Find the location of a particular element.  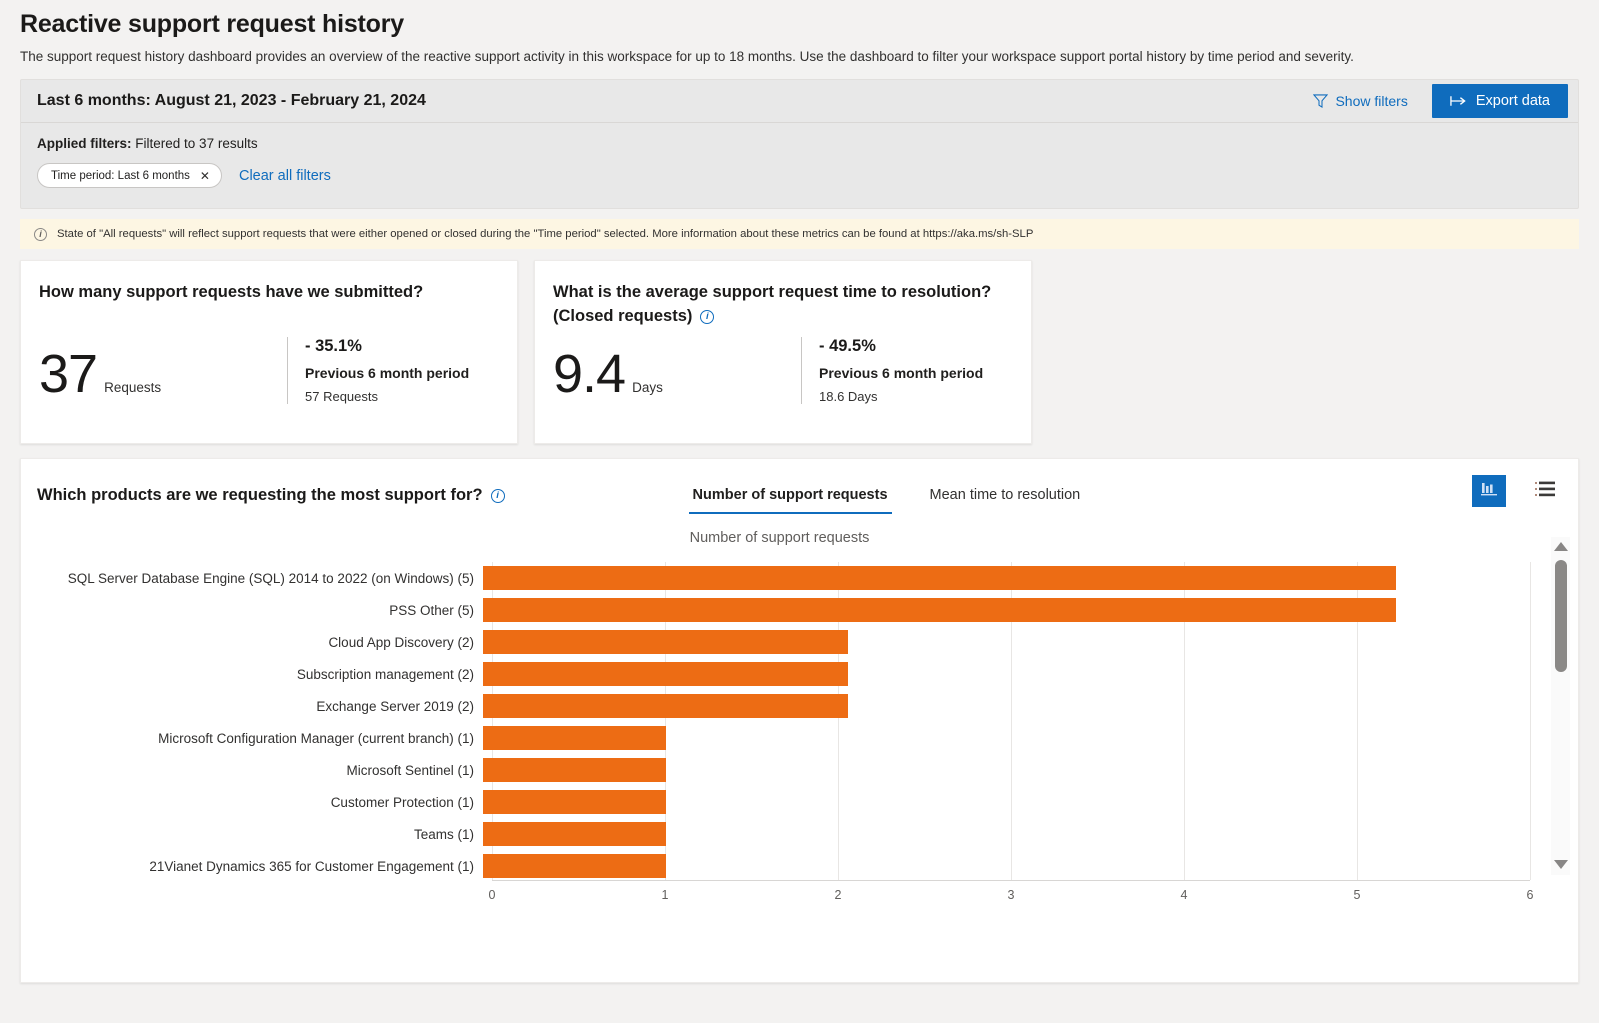

page-title: Reactive support request history is located at coordinates (212, 24).